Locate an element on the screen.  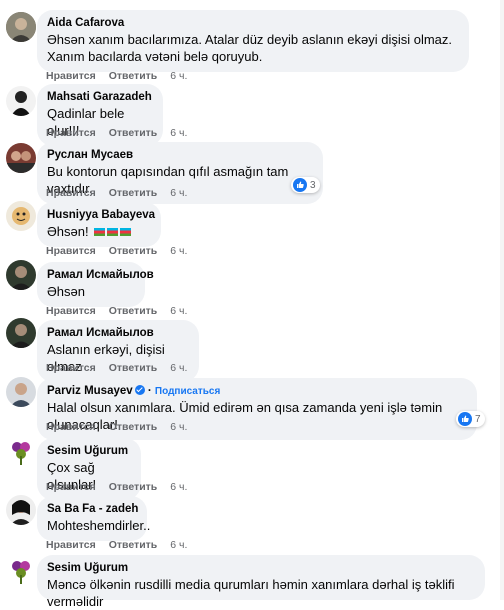
reaction-count: 3 is located at coordinates (305, 185).